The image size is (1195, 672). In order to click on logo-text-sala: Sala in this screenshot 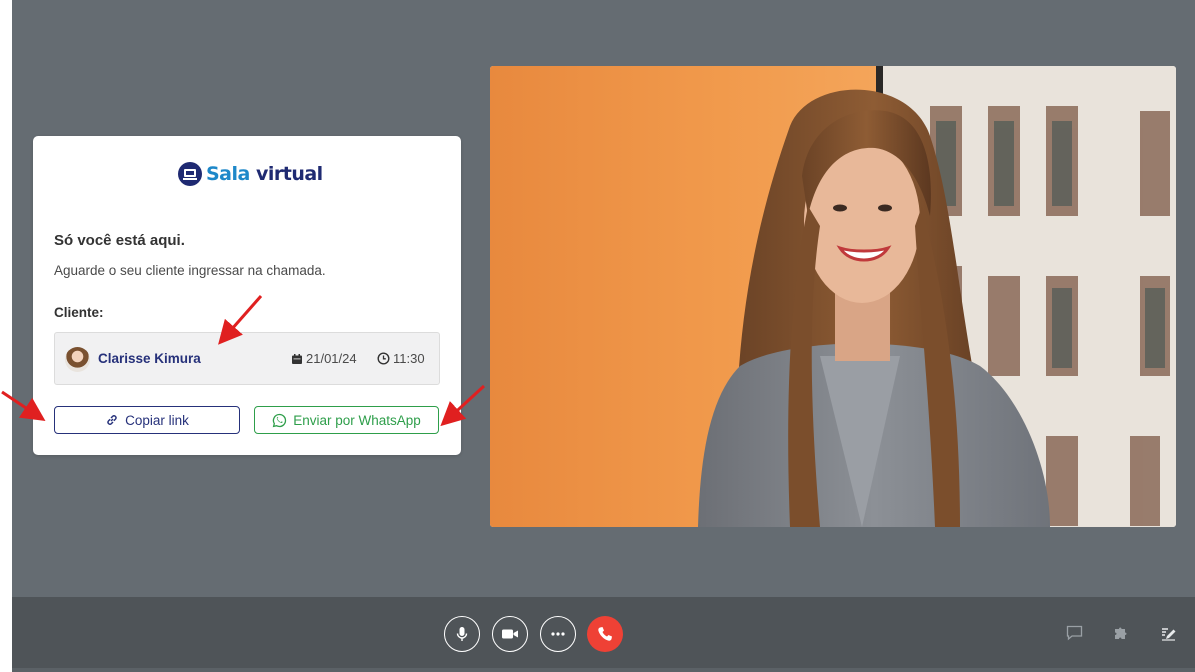, I will do `click(228, 174)`.